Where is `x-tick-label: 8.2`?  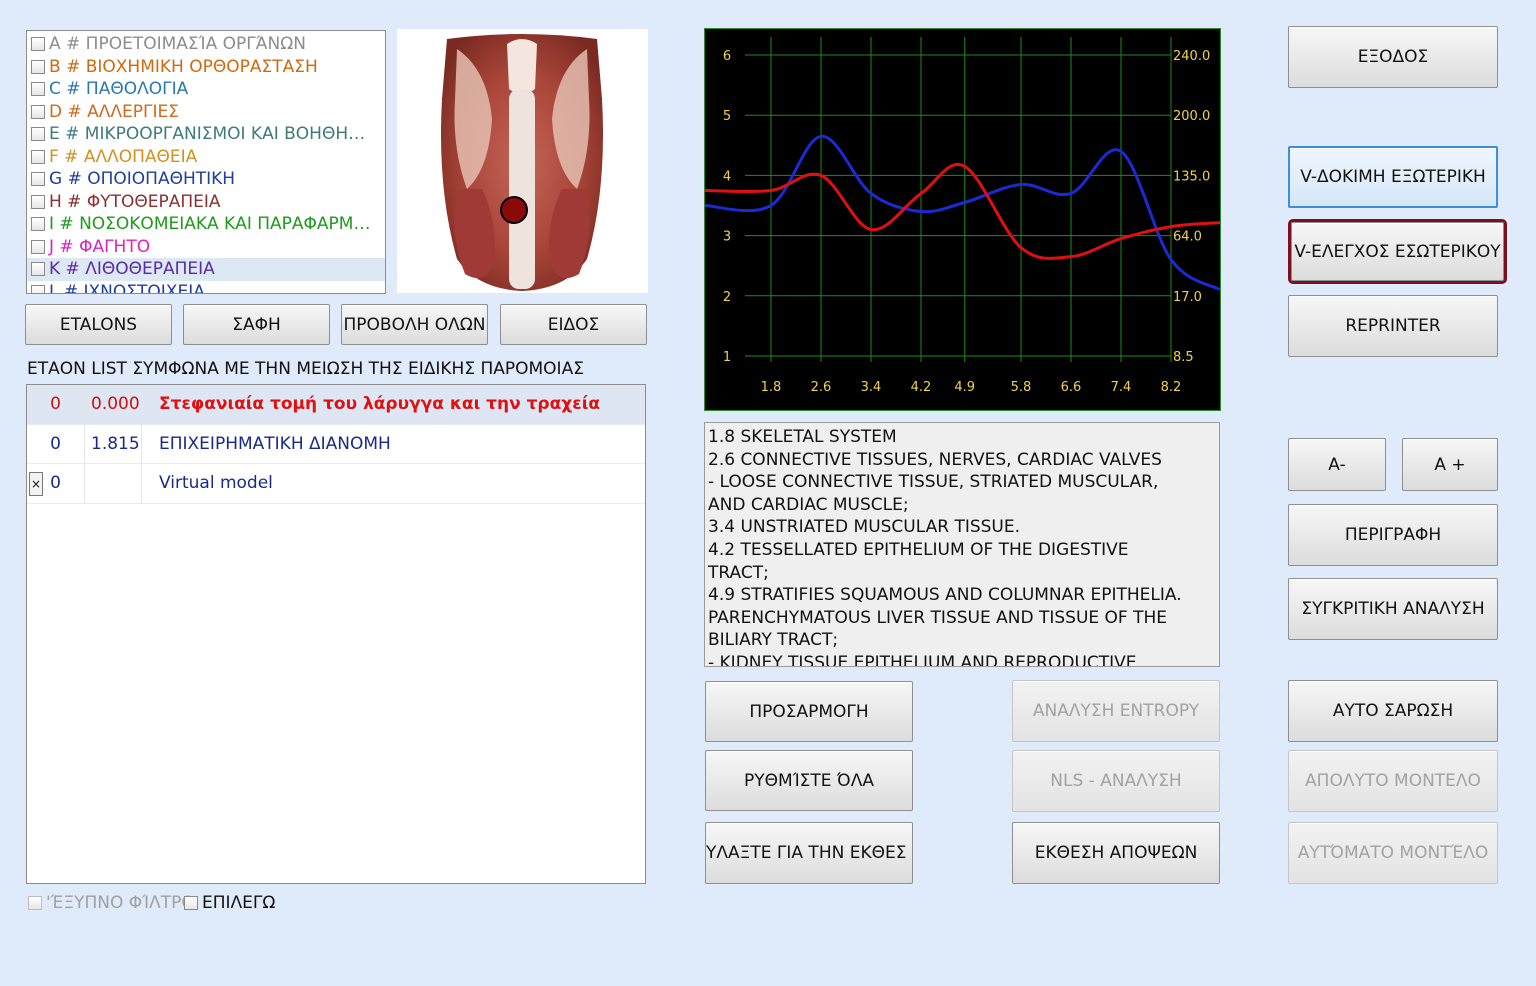 x-tick-label: 8.2 is located at coordinates (1171, 387).